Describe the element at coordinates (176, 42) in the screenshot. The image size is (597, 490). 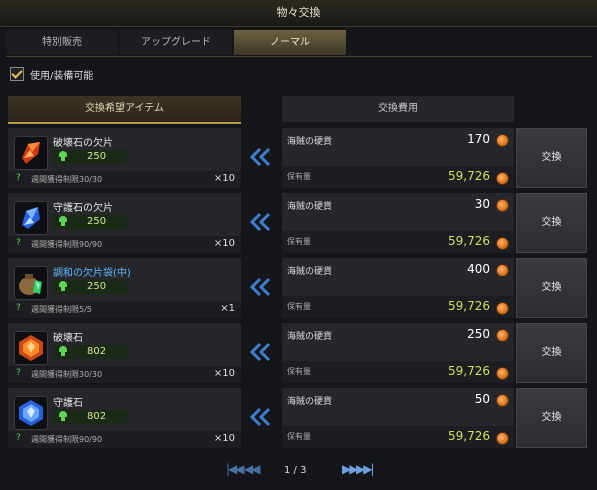
I see `tab-upgrade: アップグレード` at that location.